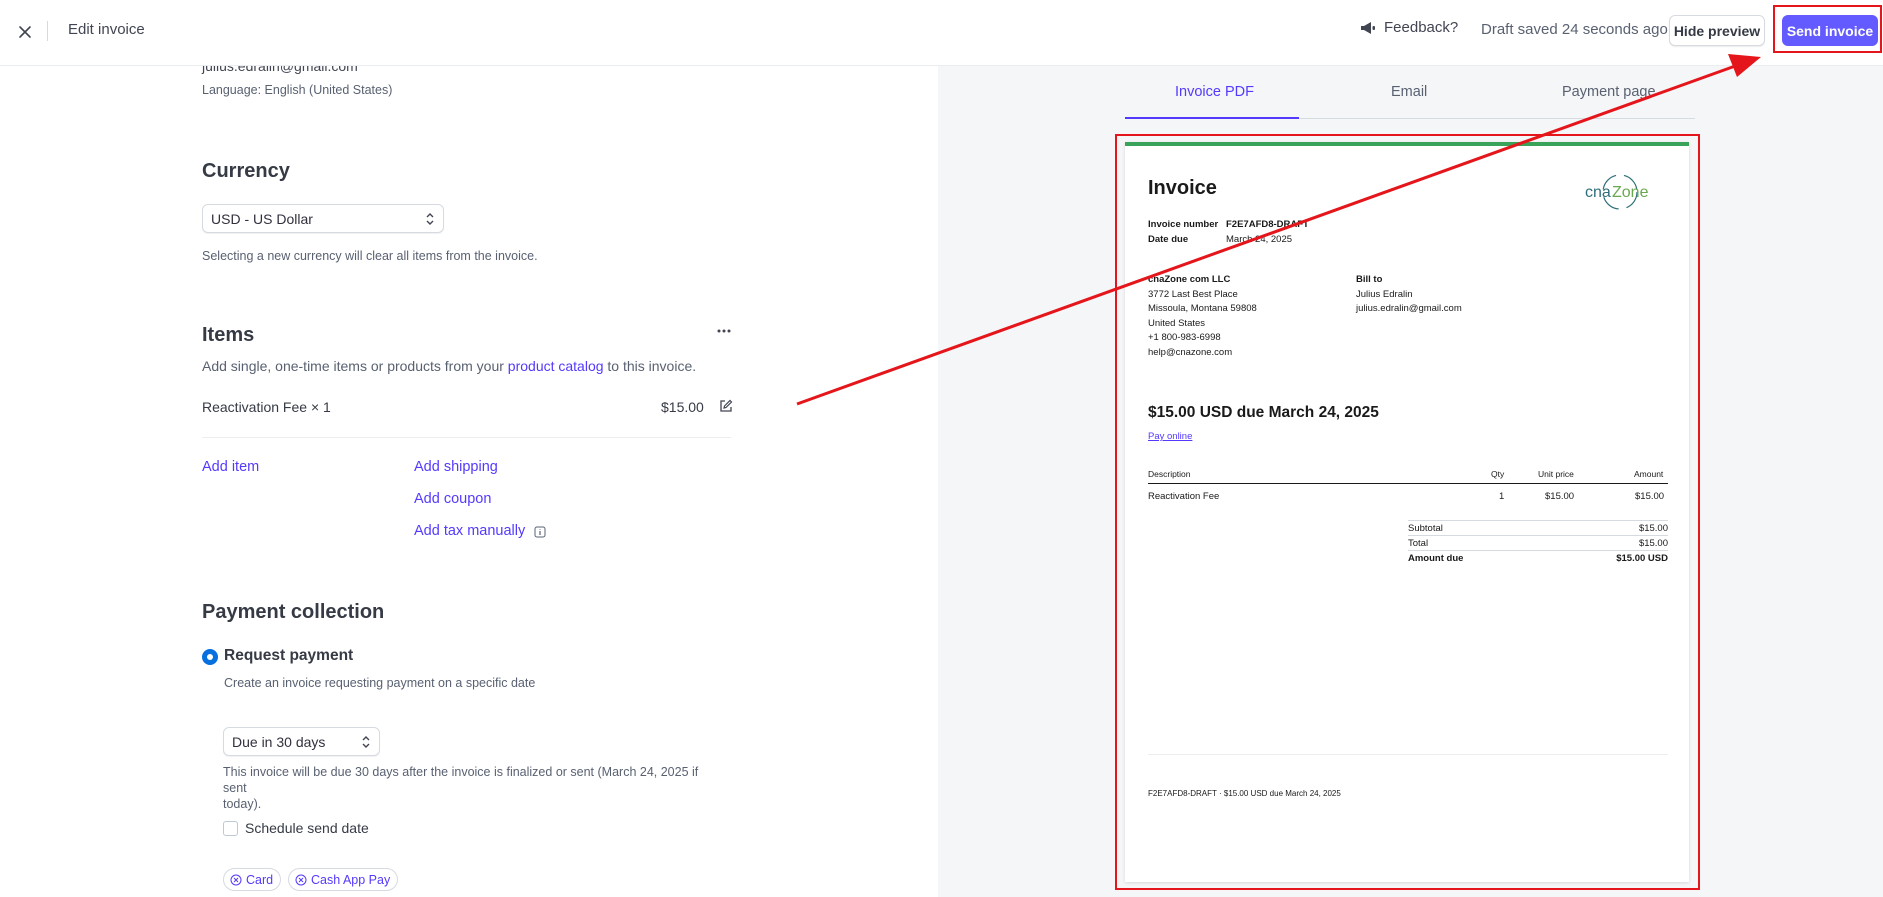 This screenshot has width=1883, height=897. Describe the element at coordinates (1259, 239) in the screenshot. I see `date-due: March 24, 2025` at that location.